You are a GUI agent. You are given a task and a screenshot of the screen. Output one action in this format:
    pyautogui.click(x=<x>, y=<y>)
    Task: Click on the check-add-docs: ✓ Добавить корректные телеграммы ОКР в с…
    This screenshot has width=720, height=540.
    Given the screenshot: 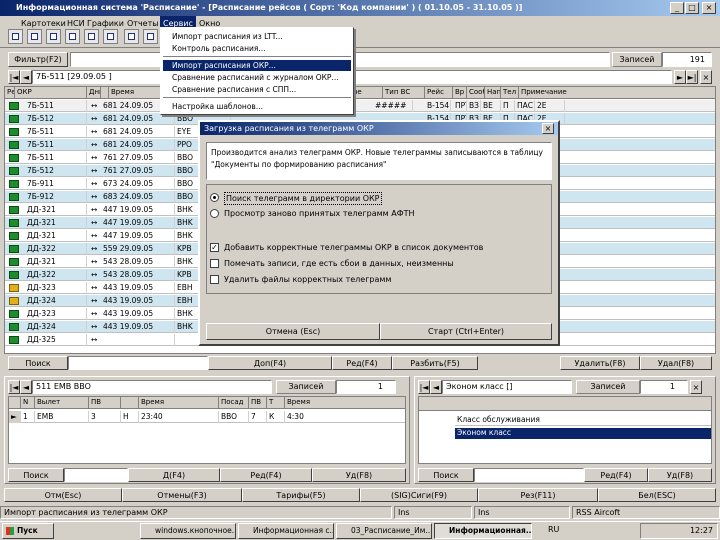 What is the action you would take?
    pyautogui.click(x=370, y=248)
    